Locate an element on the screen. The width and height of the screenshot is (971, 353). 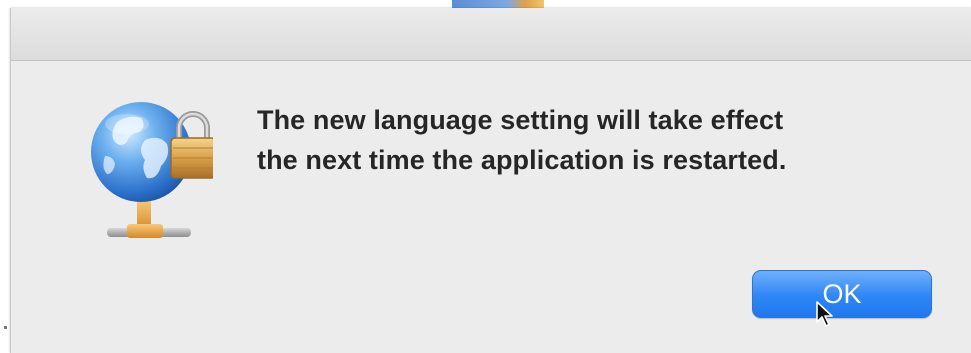
dialog-titlebar is located at coordinates (491, 34).